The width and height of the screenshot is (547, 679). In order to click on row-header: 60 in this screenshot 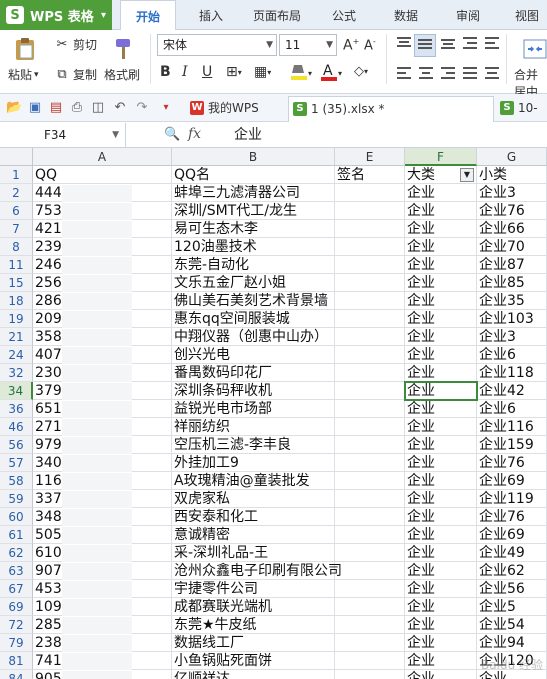, I will do `click(16, 517)`.